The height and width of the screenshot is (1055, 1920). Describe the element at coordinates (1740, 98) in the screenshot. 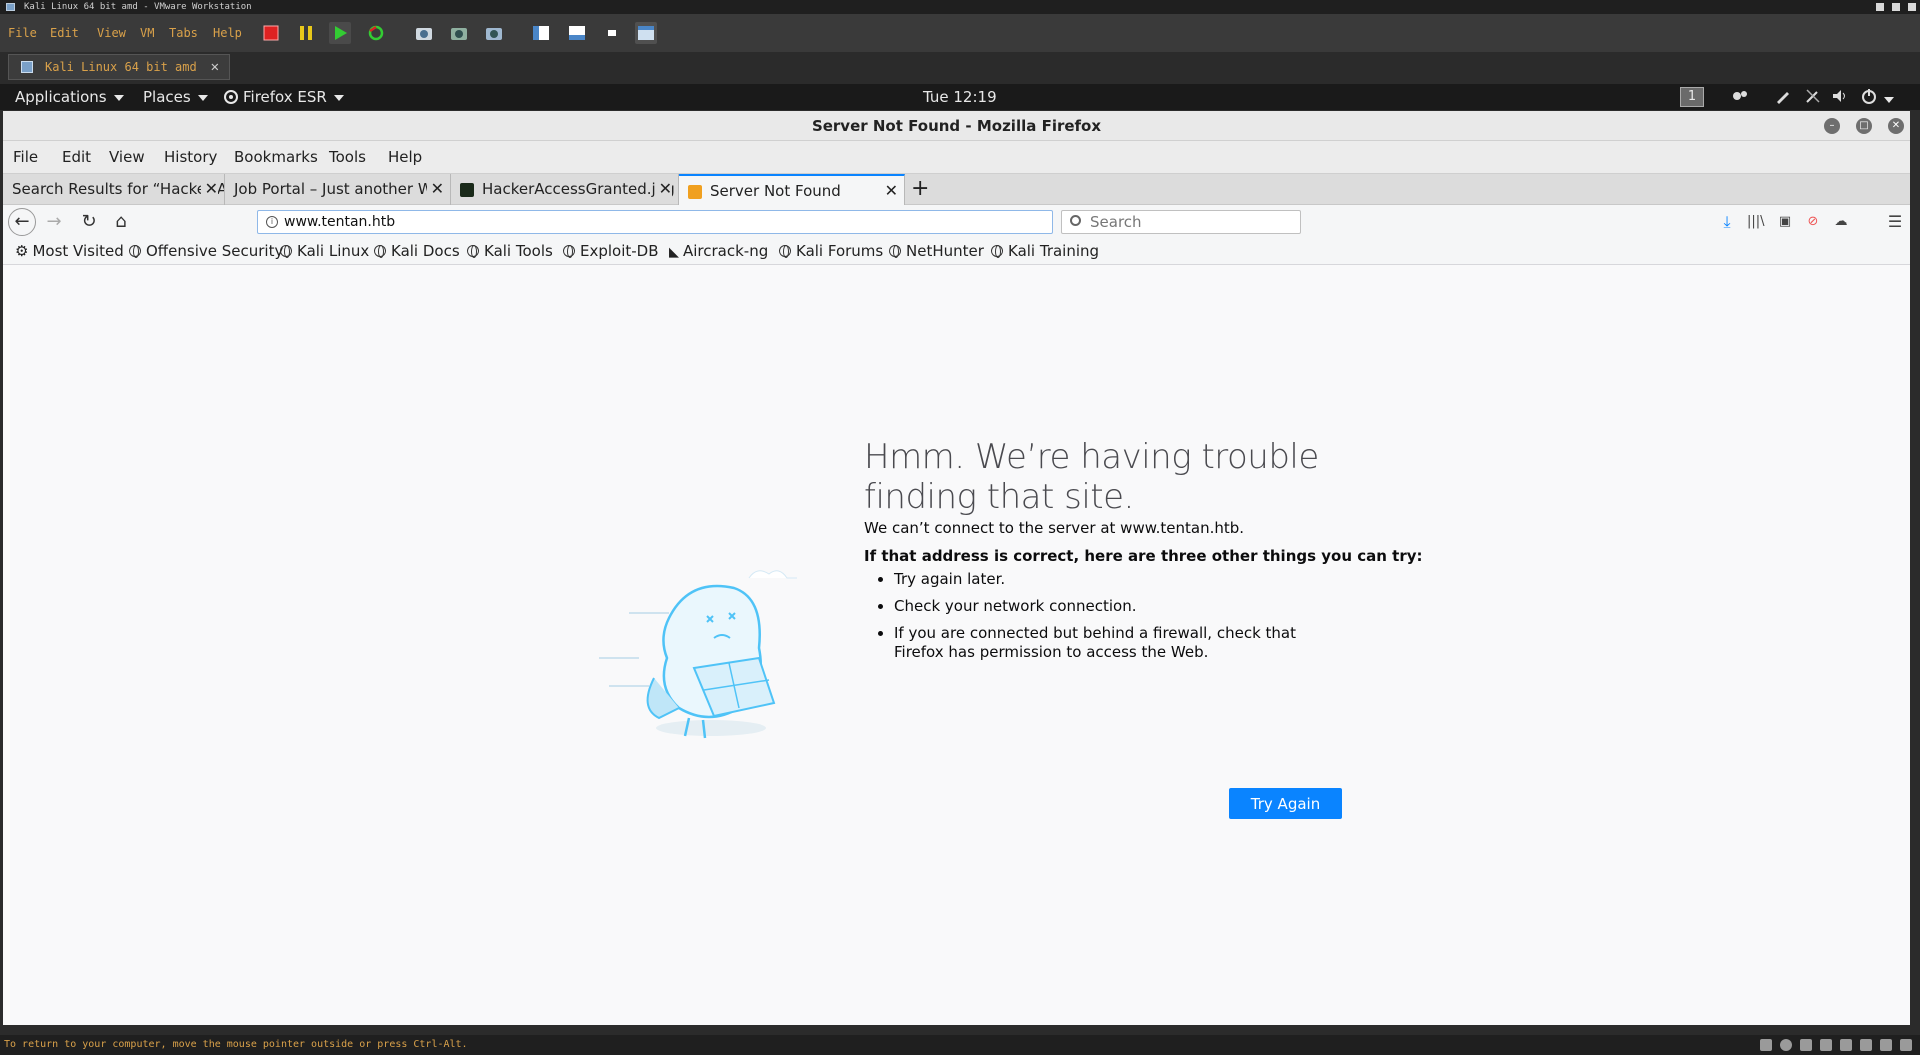

I see `screen-share-icon` at that location.